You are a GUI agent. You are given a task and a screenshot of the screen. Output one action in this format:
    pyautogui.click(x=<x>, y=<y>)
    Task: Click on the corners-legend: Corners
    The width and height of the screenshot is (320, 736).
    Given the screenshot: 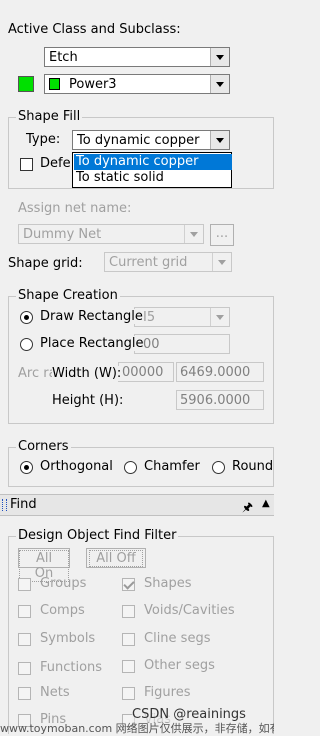 What is the action you would take?
    pyautogui.click(x=43, y=446)
    